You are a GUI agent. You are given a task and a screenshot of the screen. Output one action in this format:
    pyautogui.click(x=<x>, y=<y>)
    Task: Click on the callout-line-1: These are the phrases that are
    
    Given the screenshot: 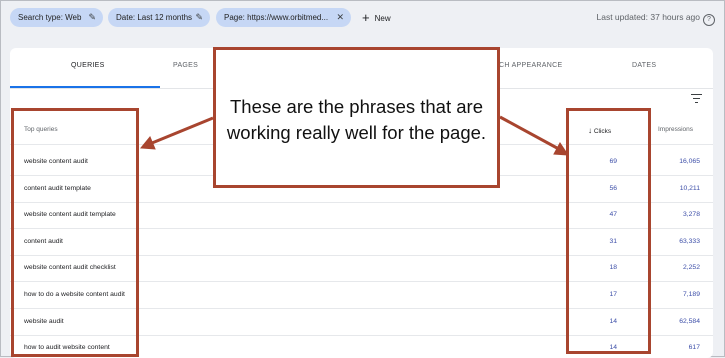 What is the action you would take?
    pyautogui.click(x=356, y=106)
    